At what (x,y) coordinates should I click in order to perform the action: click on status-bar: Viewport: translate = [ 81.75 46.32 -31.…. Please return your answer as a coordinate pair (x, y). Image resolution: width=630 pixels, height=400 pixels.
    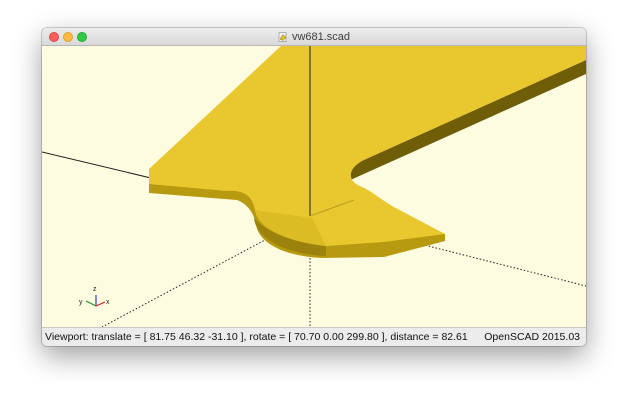
    Looking at the image, I should click on (314, 336).